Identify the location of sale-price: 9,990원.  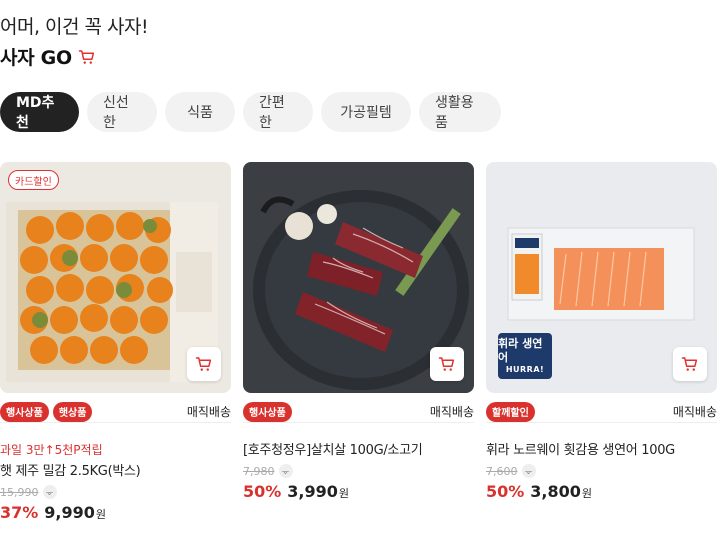
(75, 512).